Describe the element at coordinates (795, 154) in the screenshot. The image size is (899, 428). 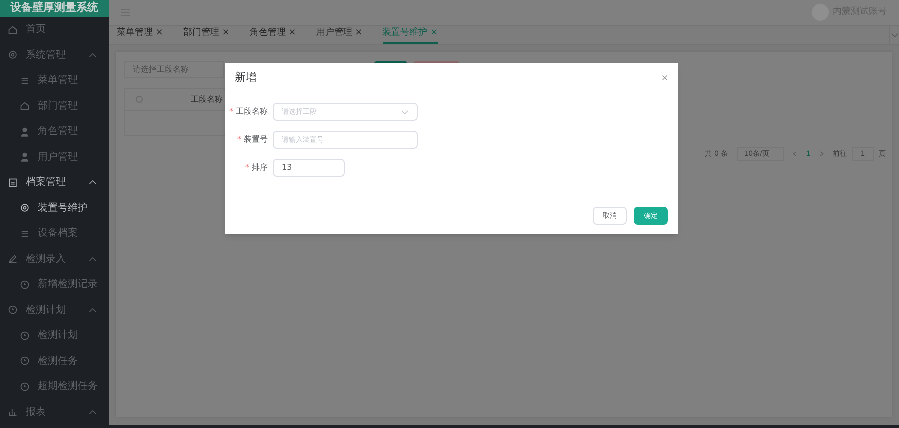
I see `prev-page-icon` at that location.